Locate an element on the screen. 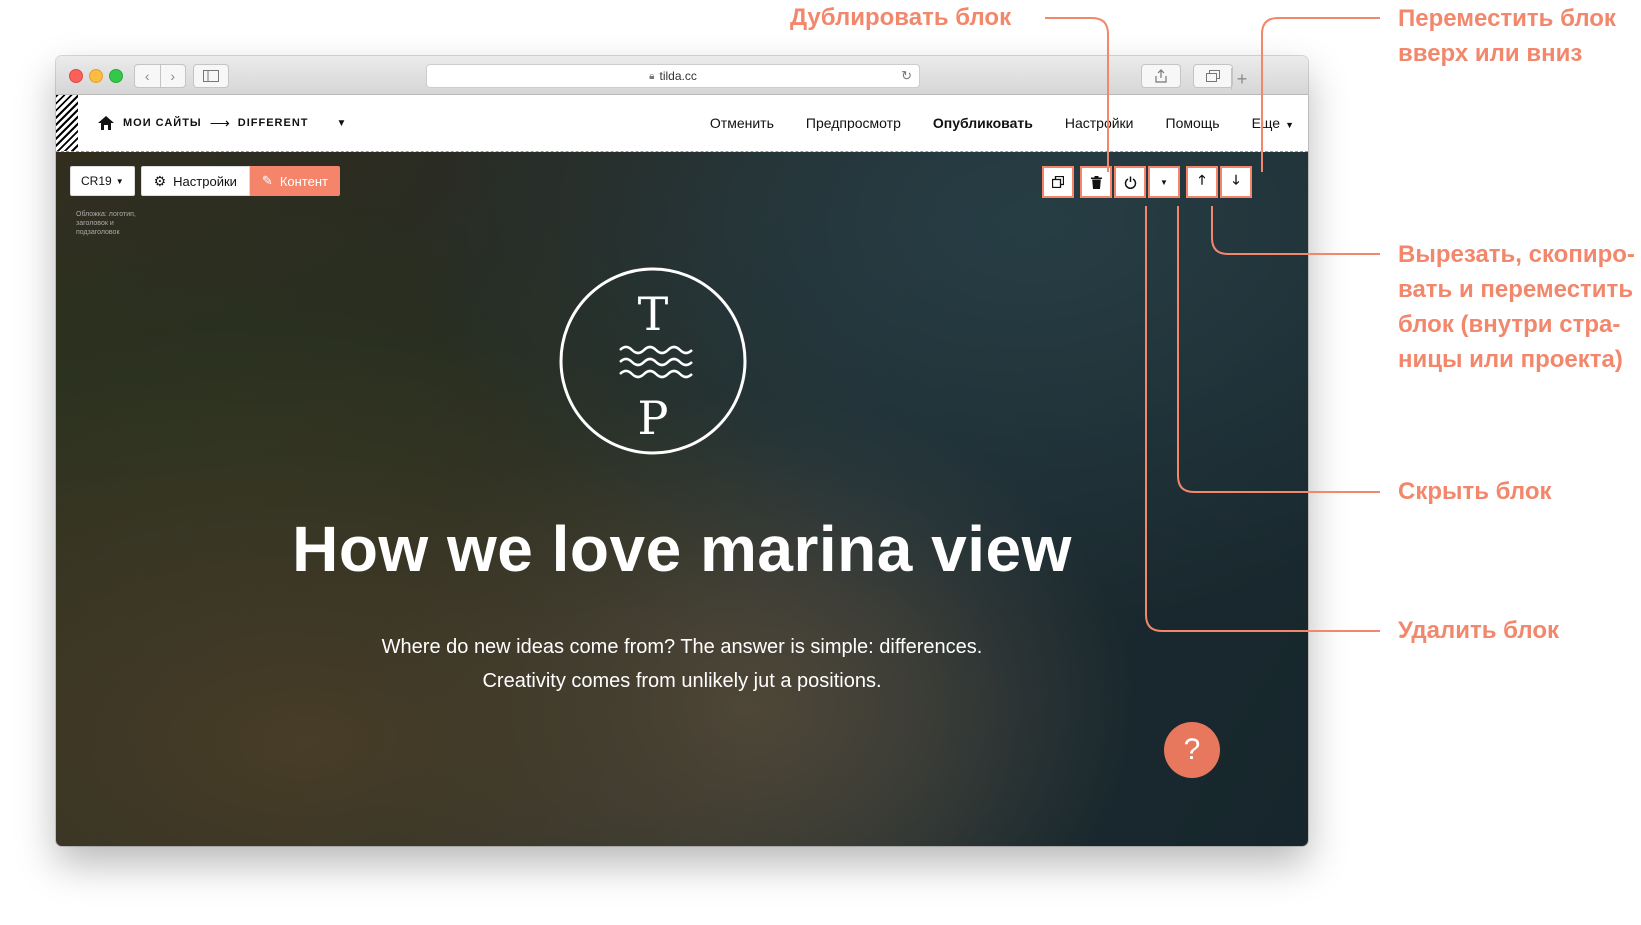 This screenshot has height=925, width=1641. callout-cut-line-1: Вырезать, скопиро- is located at coordinates (1516, 254).